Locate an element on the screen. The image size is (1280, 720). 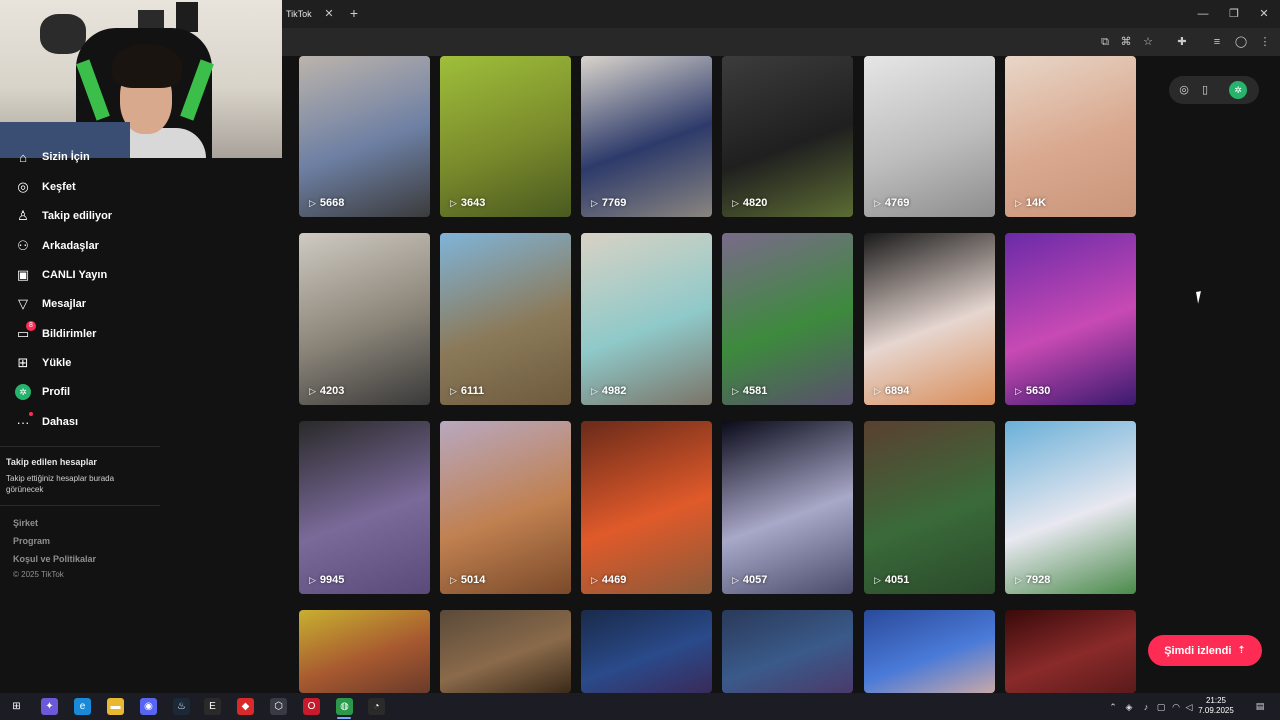
taskbar-clock: 21:25 7.09.2025 is located at coordinates (1216, 706).